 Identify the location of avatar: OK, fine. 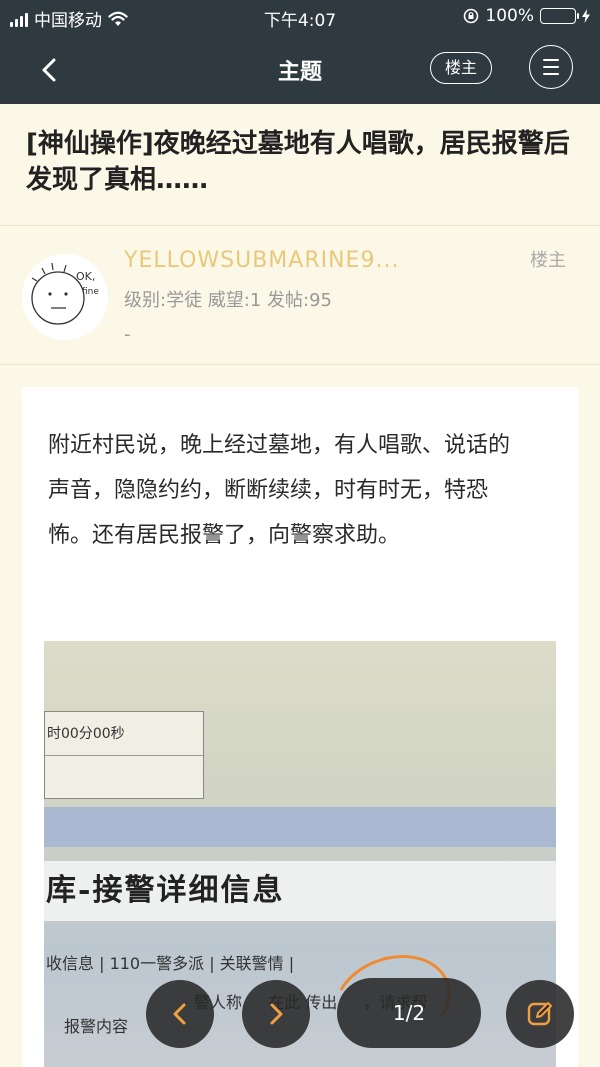
(65, 297).